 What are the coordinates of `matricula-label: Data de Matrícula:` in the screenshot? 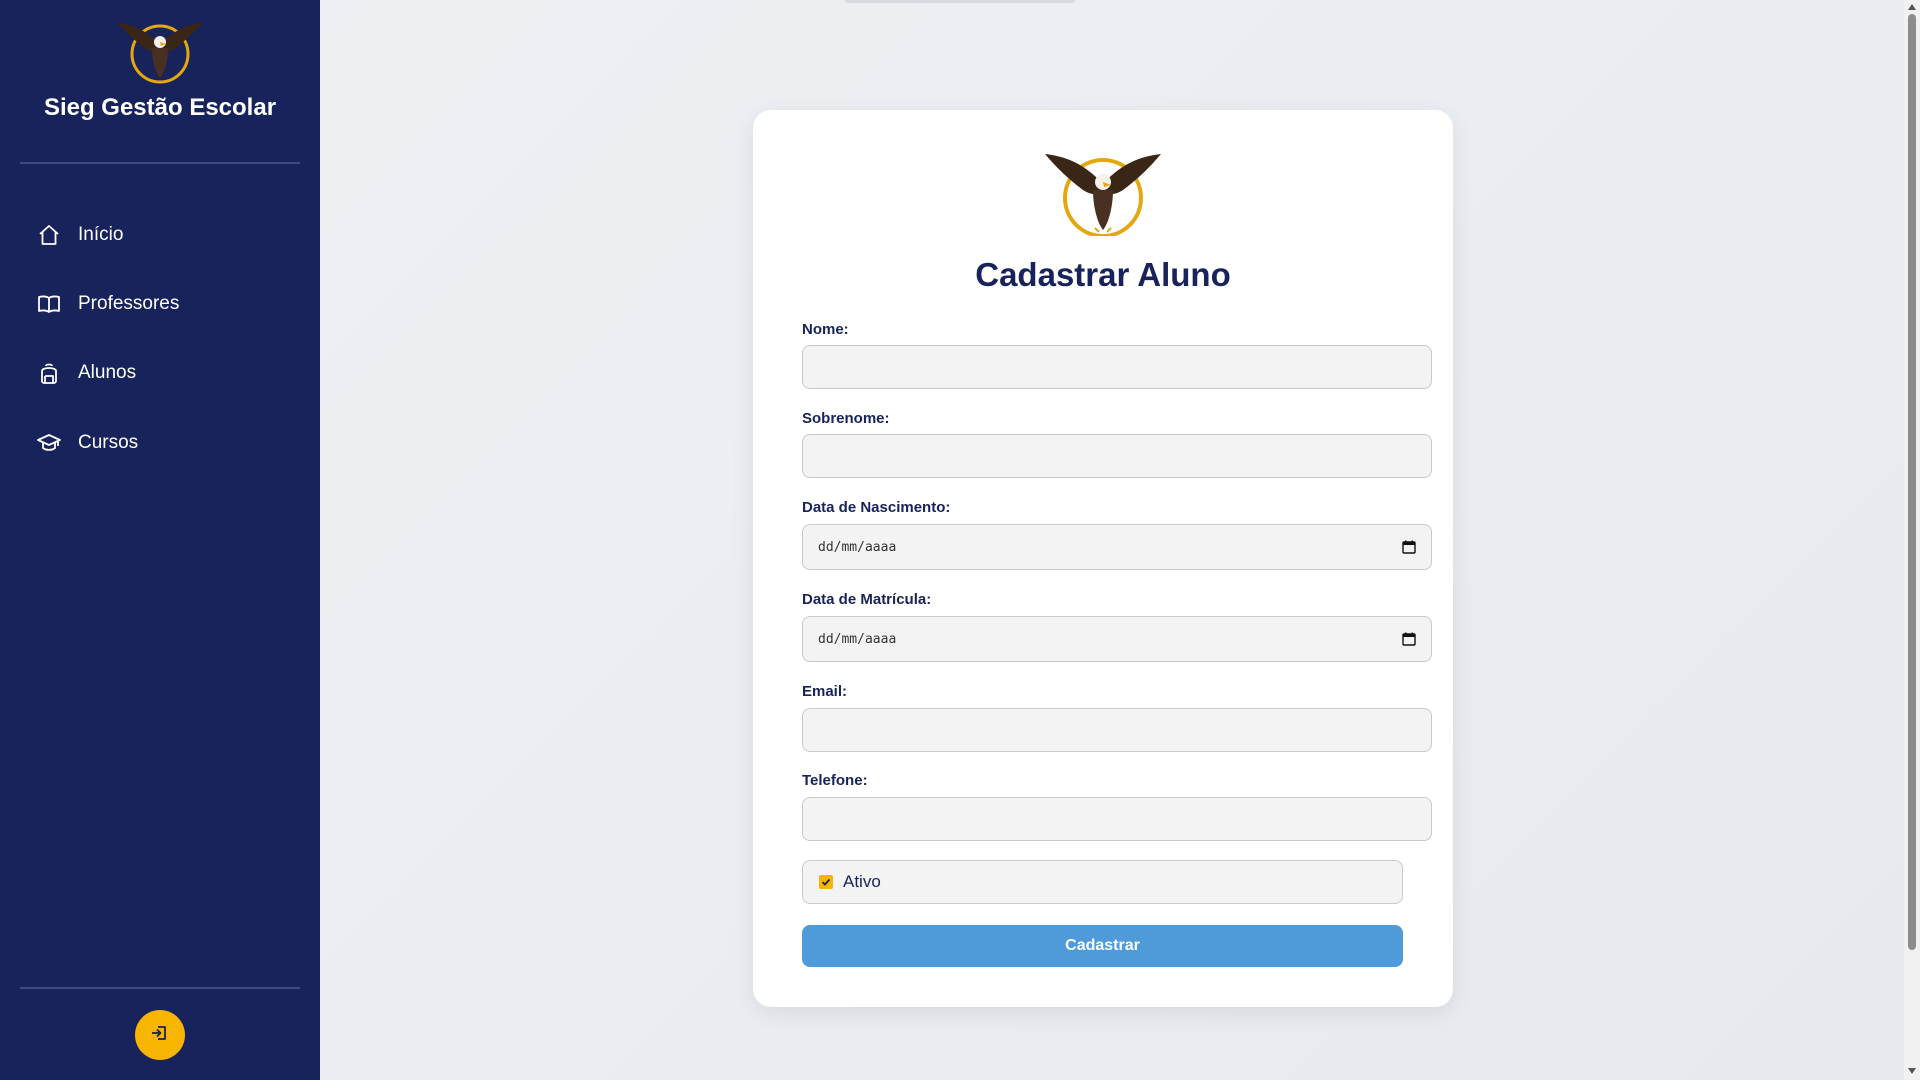 It's located at (867, 599).